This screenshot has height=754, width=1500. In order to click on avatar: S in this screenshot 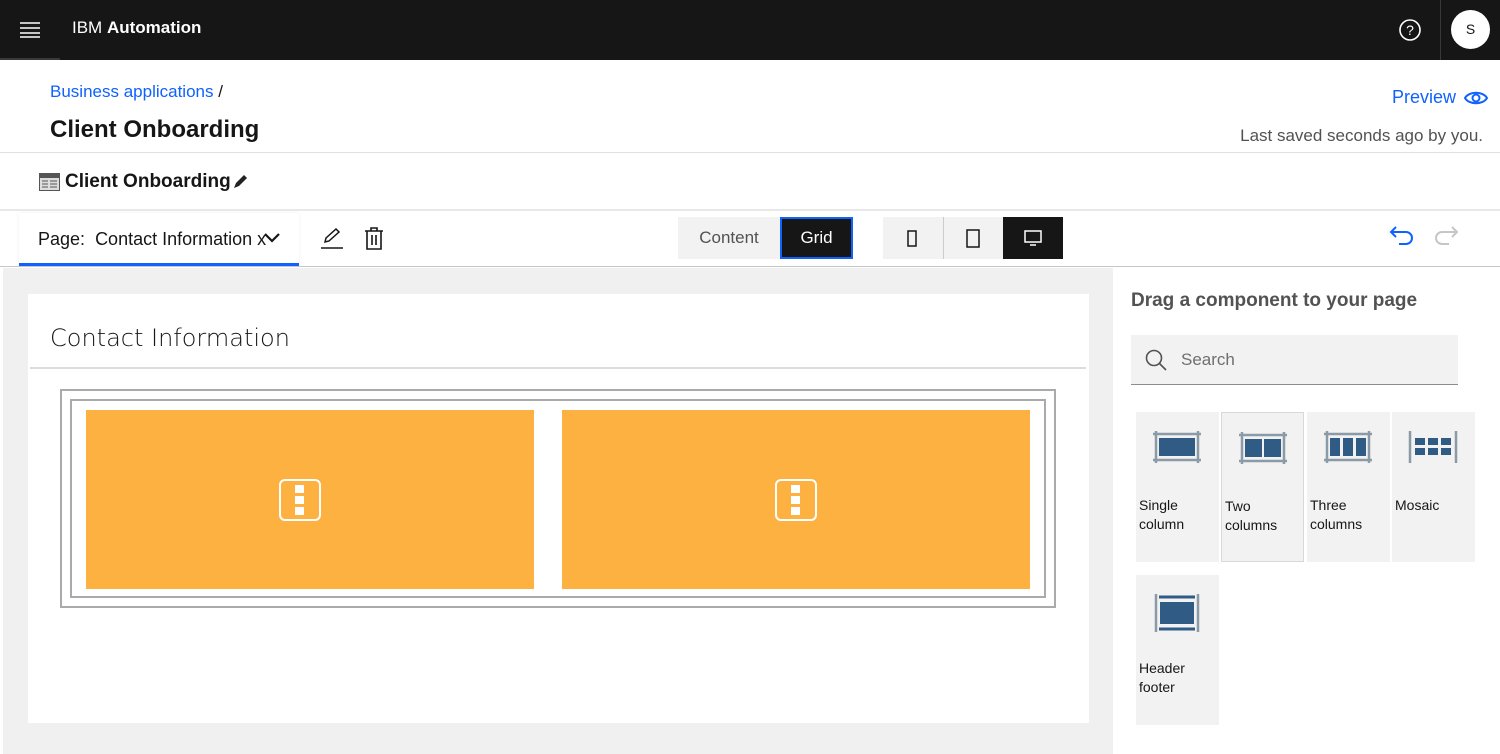, I will do `click(1470, 29)`.